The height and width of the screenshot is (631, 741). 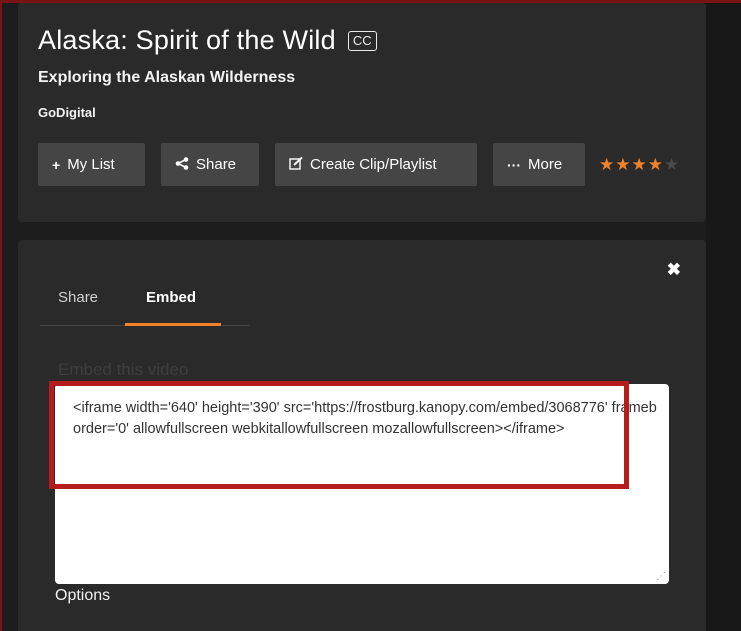 I want to click on tab-embed: Embed, so click(x=171, y=297).